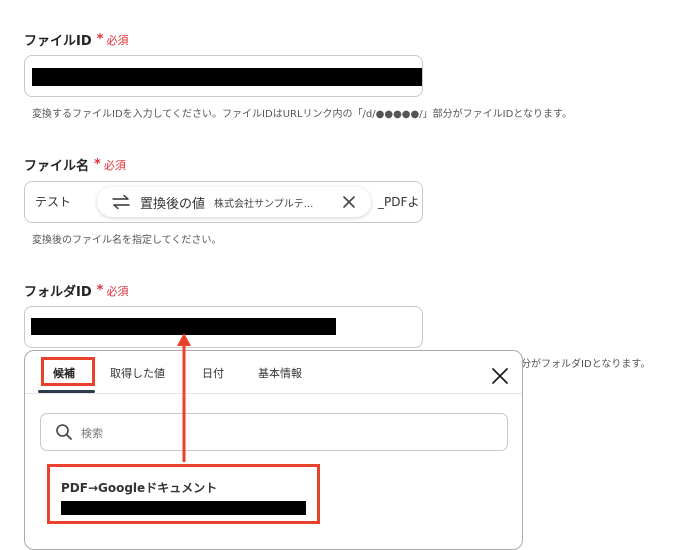 The width and height of the screenshot is (678, 550). Describe the element at coordinates (58, 41) in the screenshot. I see `file-id-label-text: ファイルID` at that location.